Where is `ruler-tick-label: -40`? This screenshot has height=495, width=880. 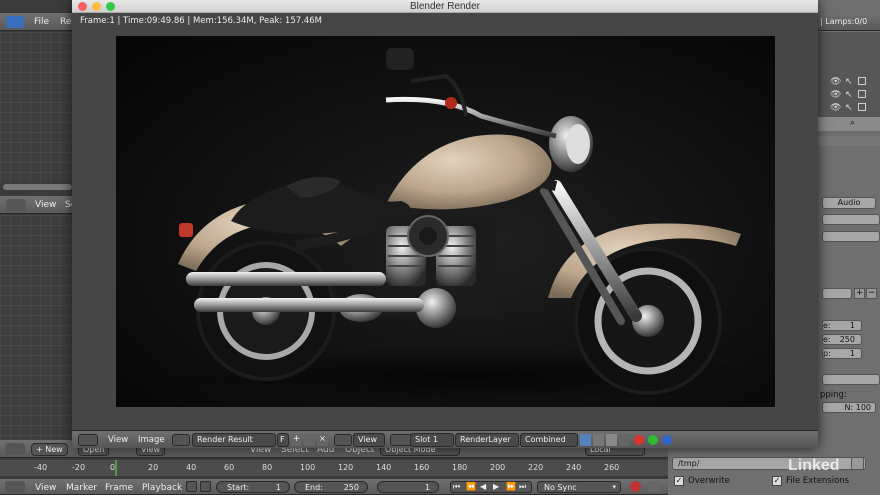
ruler-tick-label: -40 is located at coordinates (41, 467).